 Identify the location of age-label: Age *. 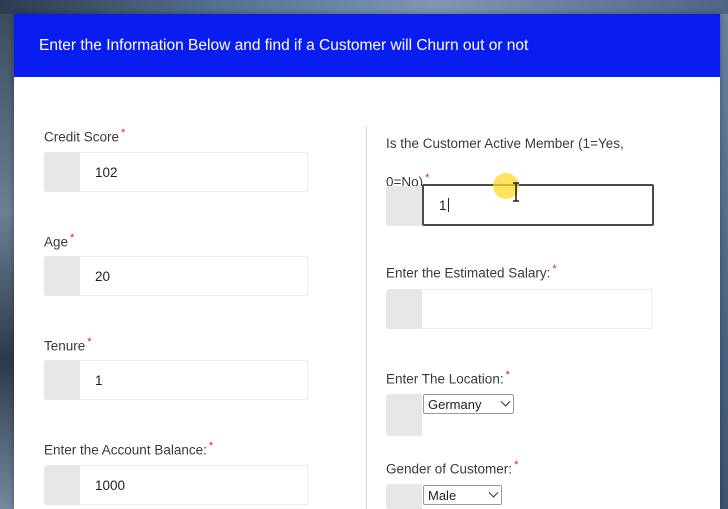
(59, 241).